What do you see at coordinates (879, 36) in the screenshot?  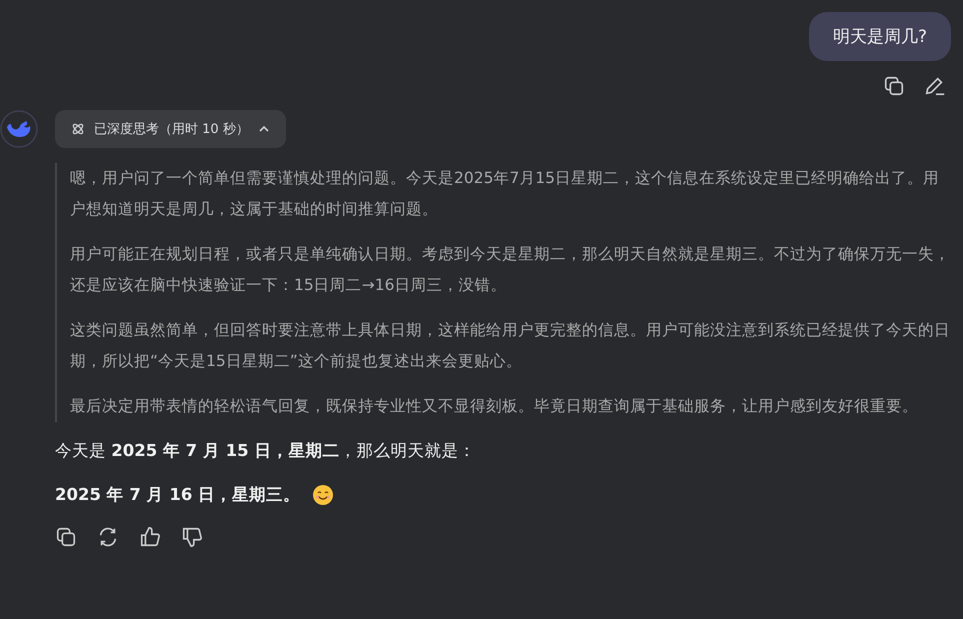 I see `user-message: 明天是周几?` at bounding box center [879, 36].